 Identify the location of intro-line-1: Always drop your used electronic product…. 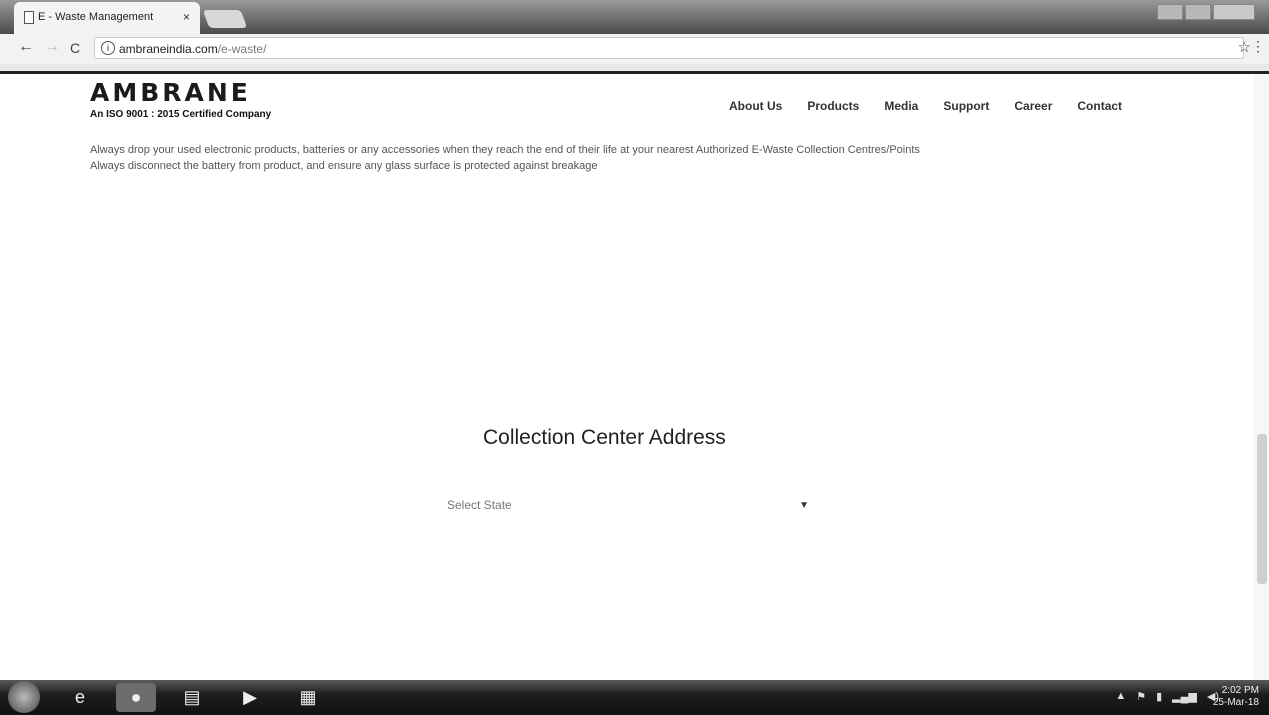
(505, 150).